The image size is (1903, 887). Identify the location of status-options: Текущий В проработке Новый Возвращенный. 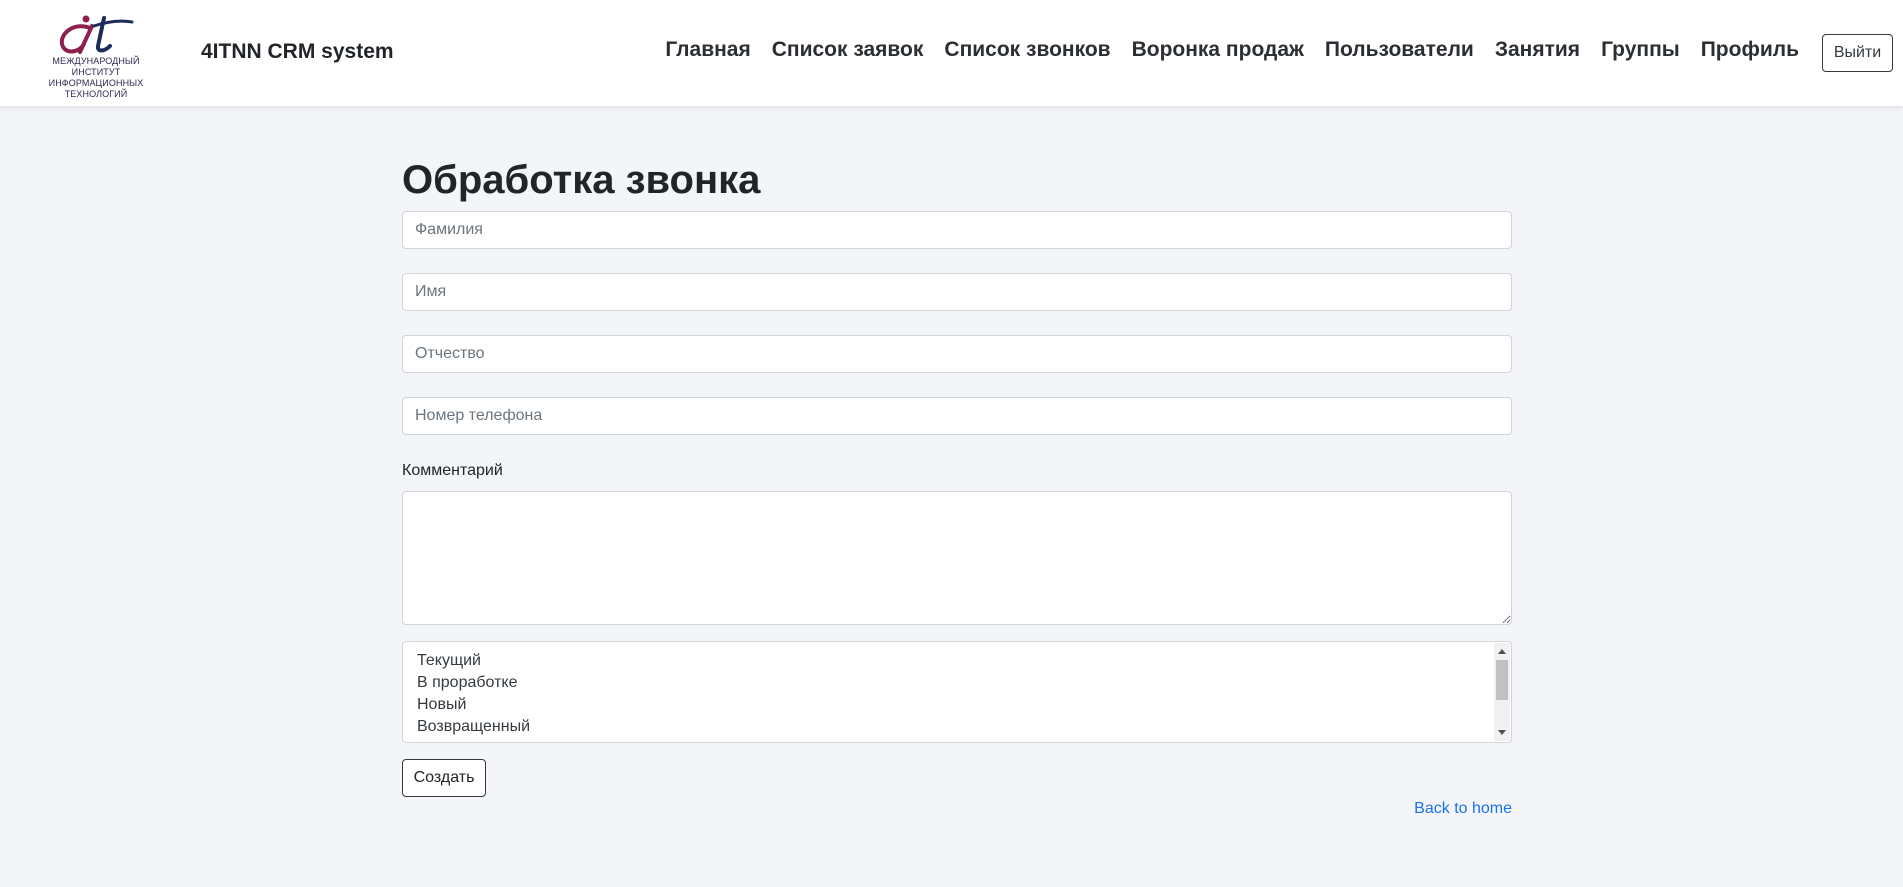
(473, 694).